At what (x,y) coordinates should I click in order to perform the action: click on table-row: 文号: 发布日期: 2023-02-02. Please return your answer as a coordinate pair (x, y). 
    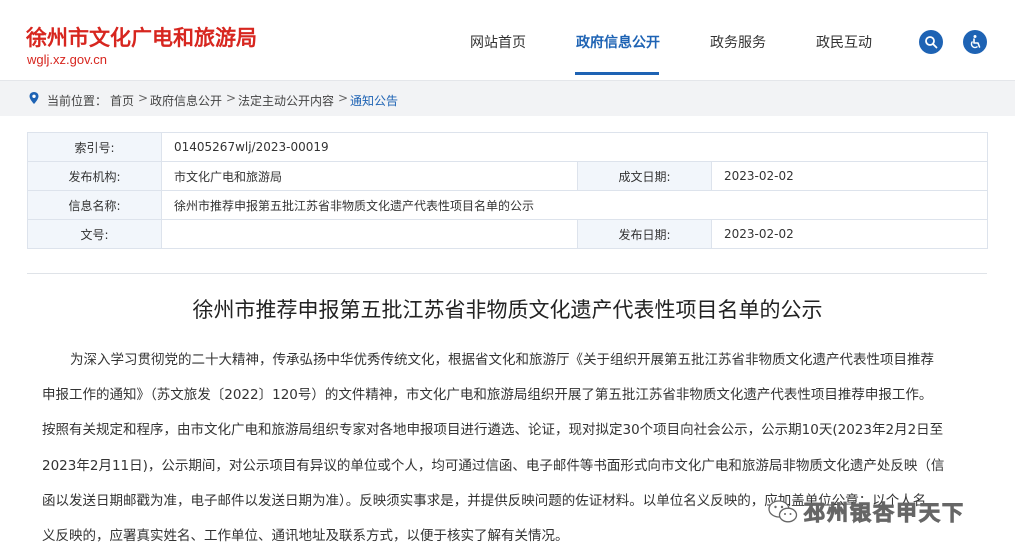
    Looking at the image, I should click on (508, 234).